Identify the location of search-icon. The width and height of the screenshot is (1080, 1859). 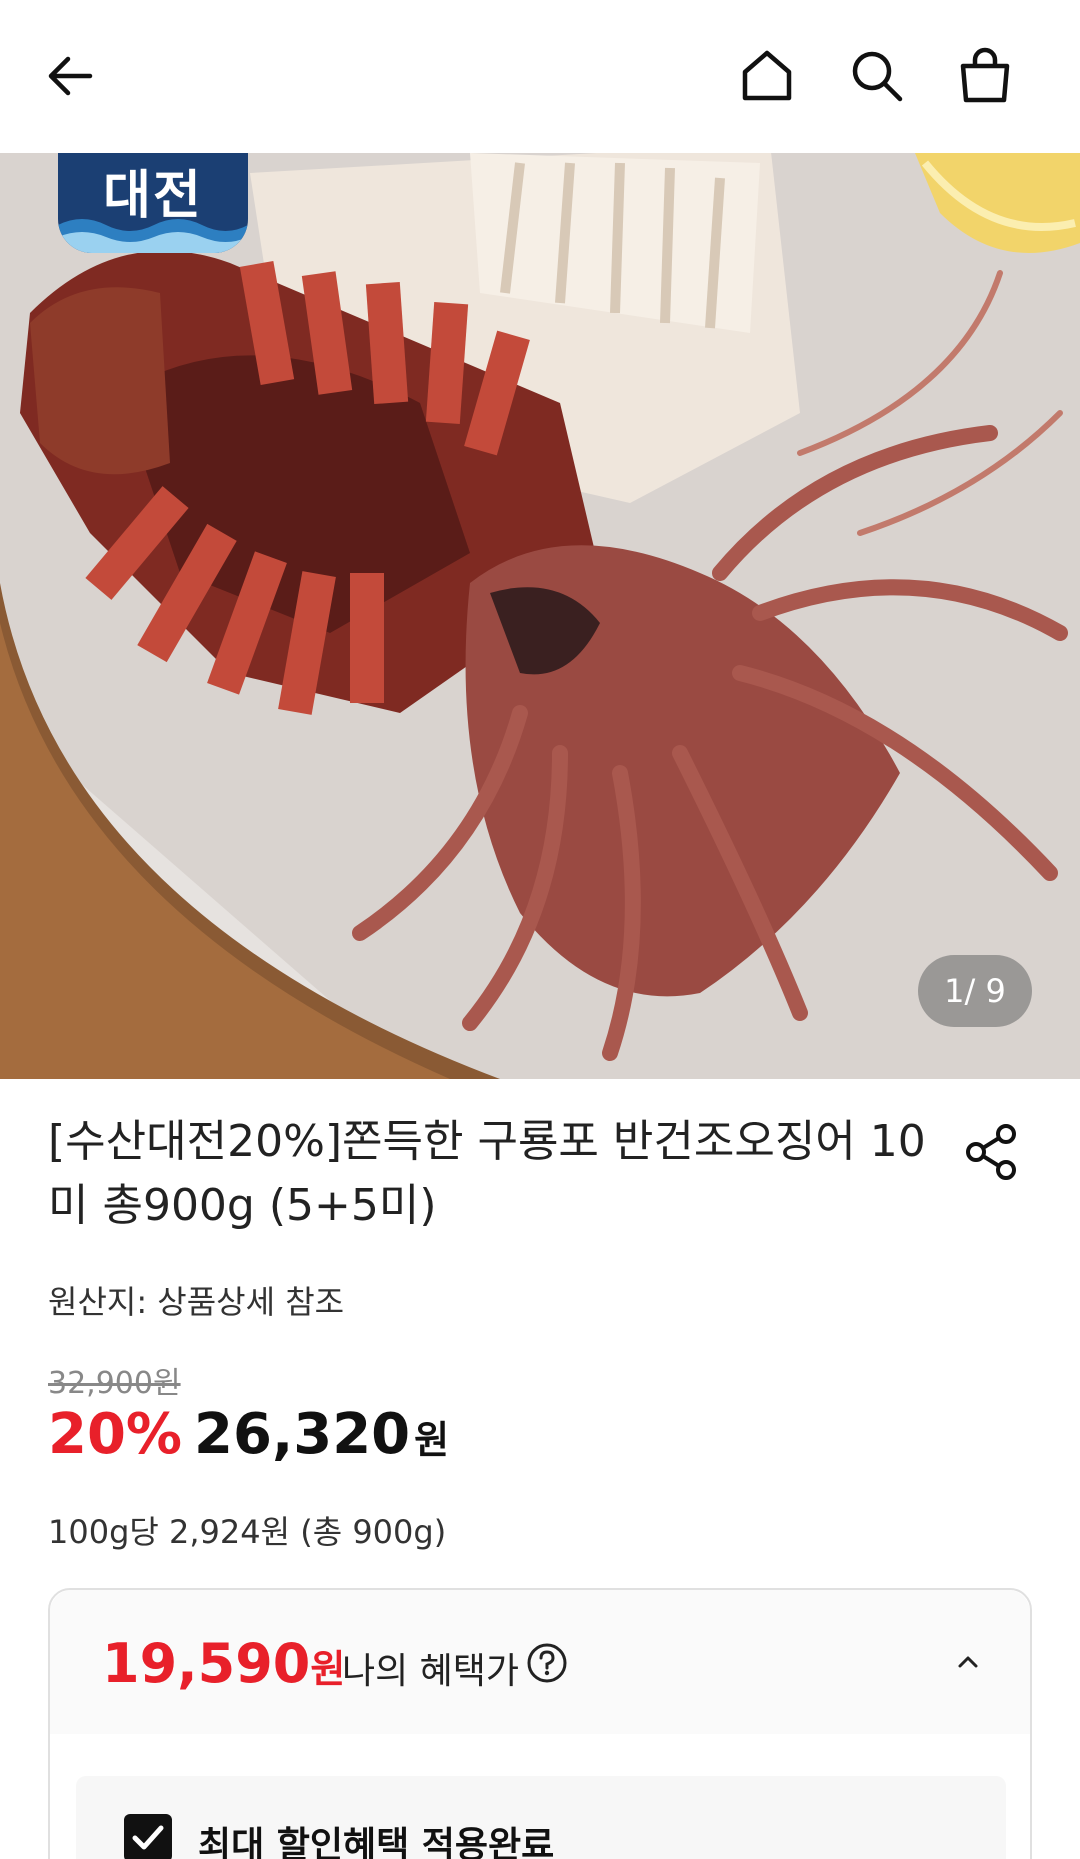
(877, 76).